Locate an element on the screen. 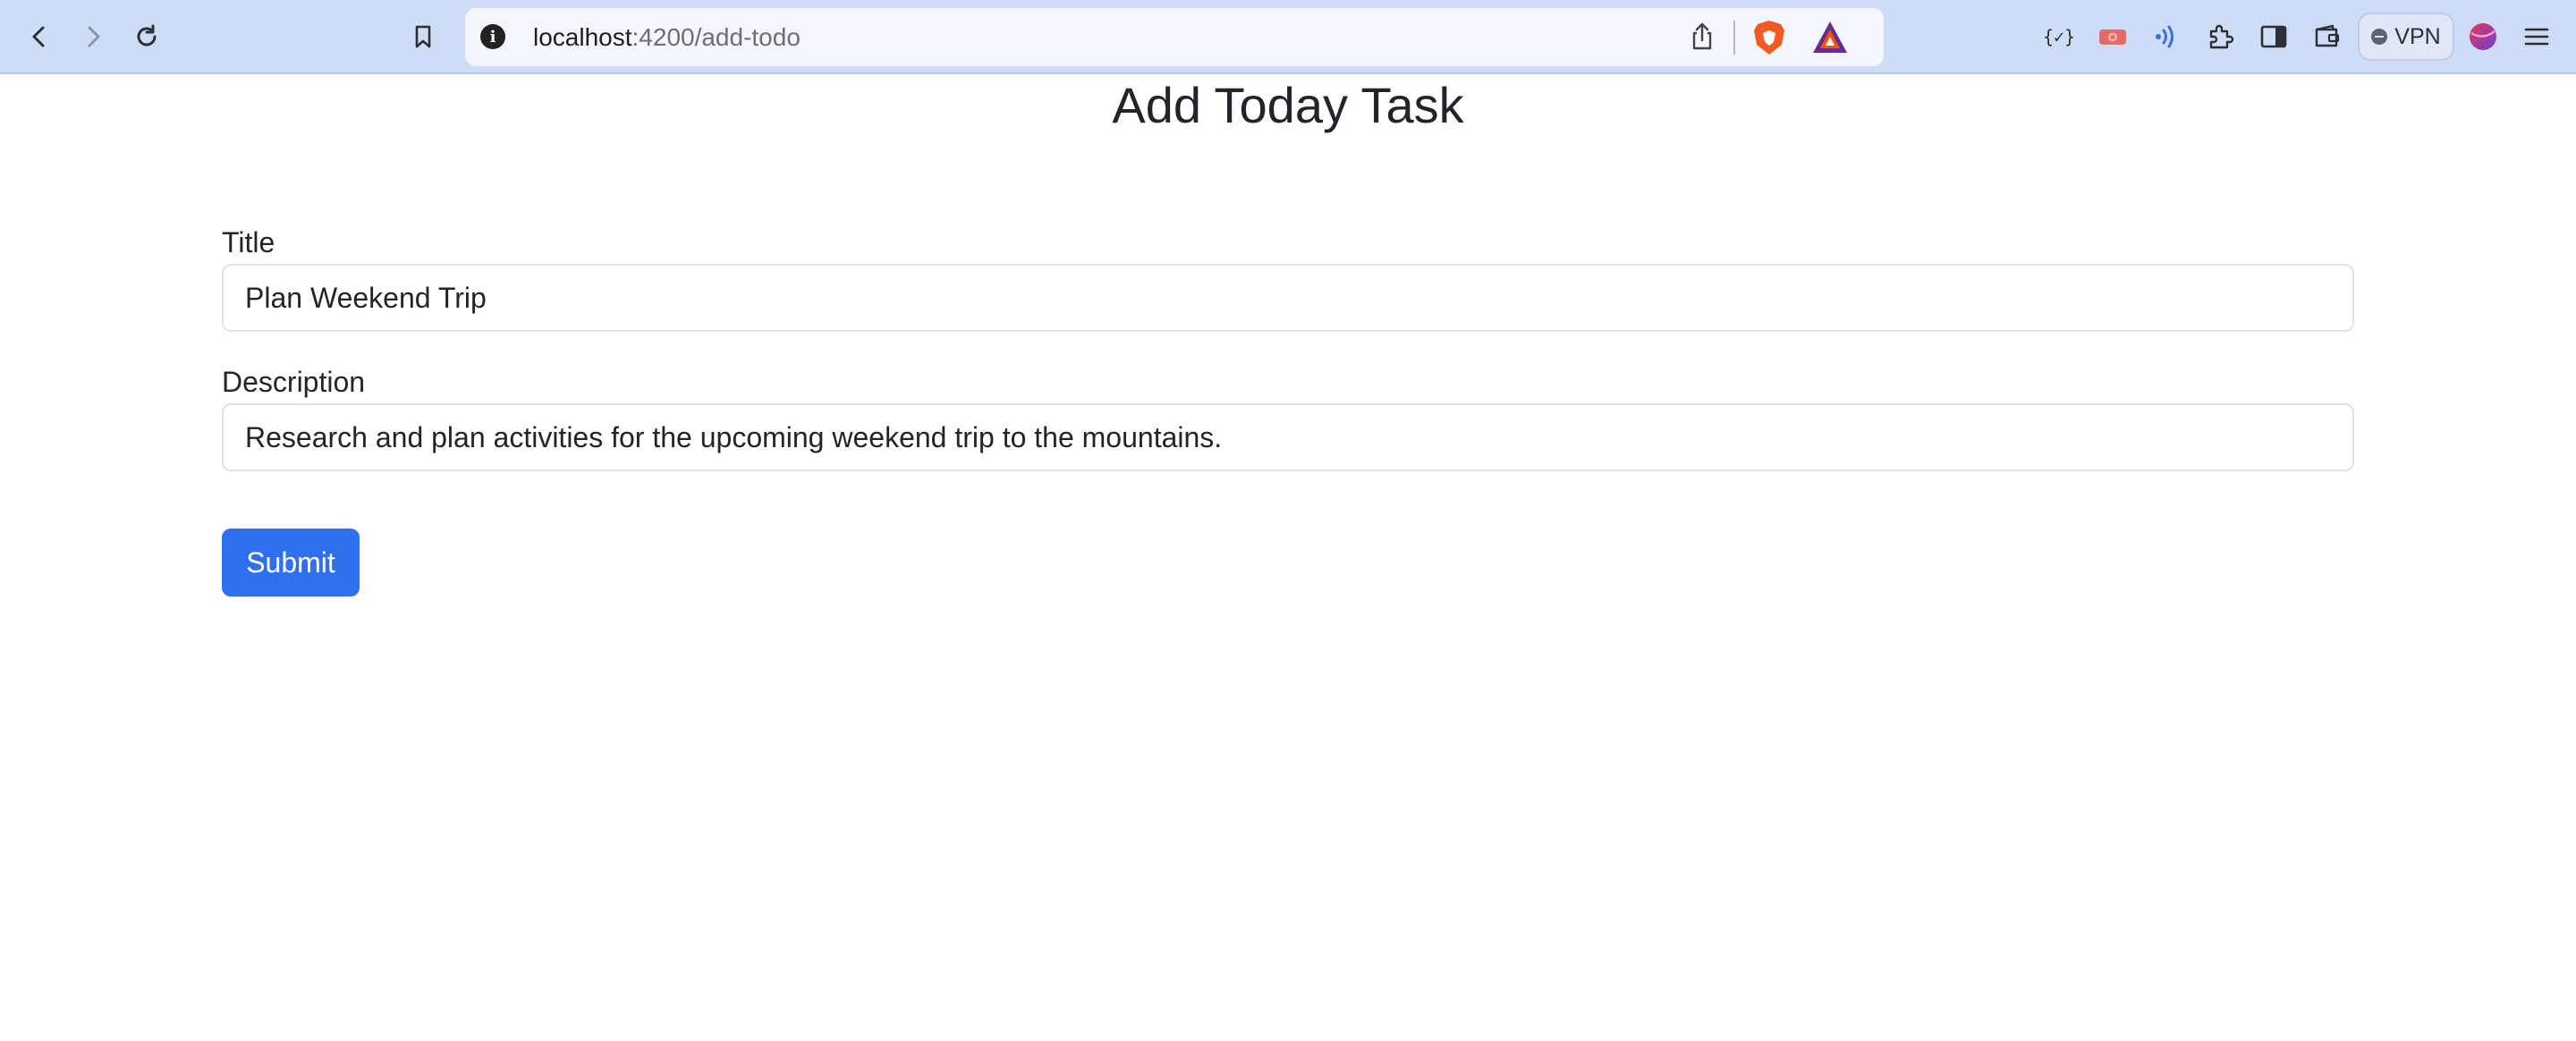 Image resolution: width=2576 pixels, height=1041 pixels. description-input is located at coordinates (1288, 437).